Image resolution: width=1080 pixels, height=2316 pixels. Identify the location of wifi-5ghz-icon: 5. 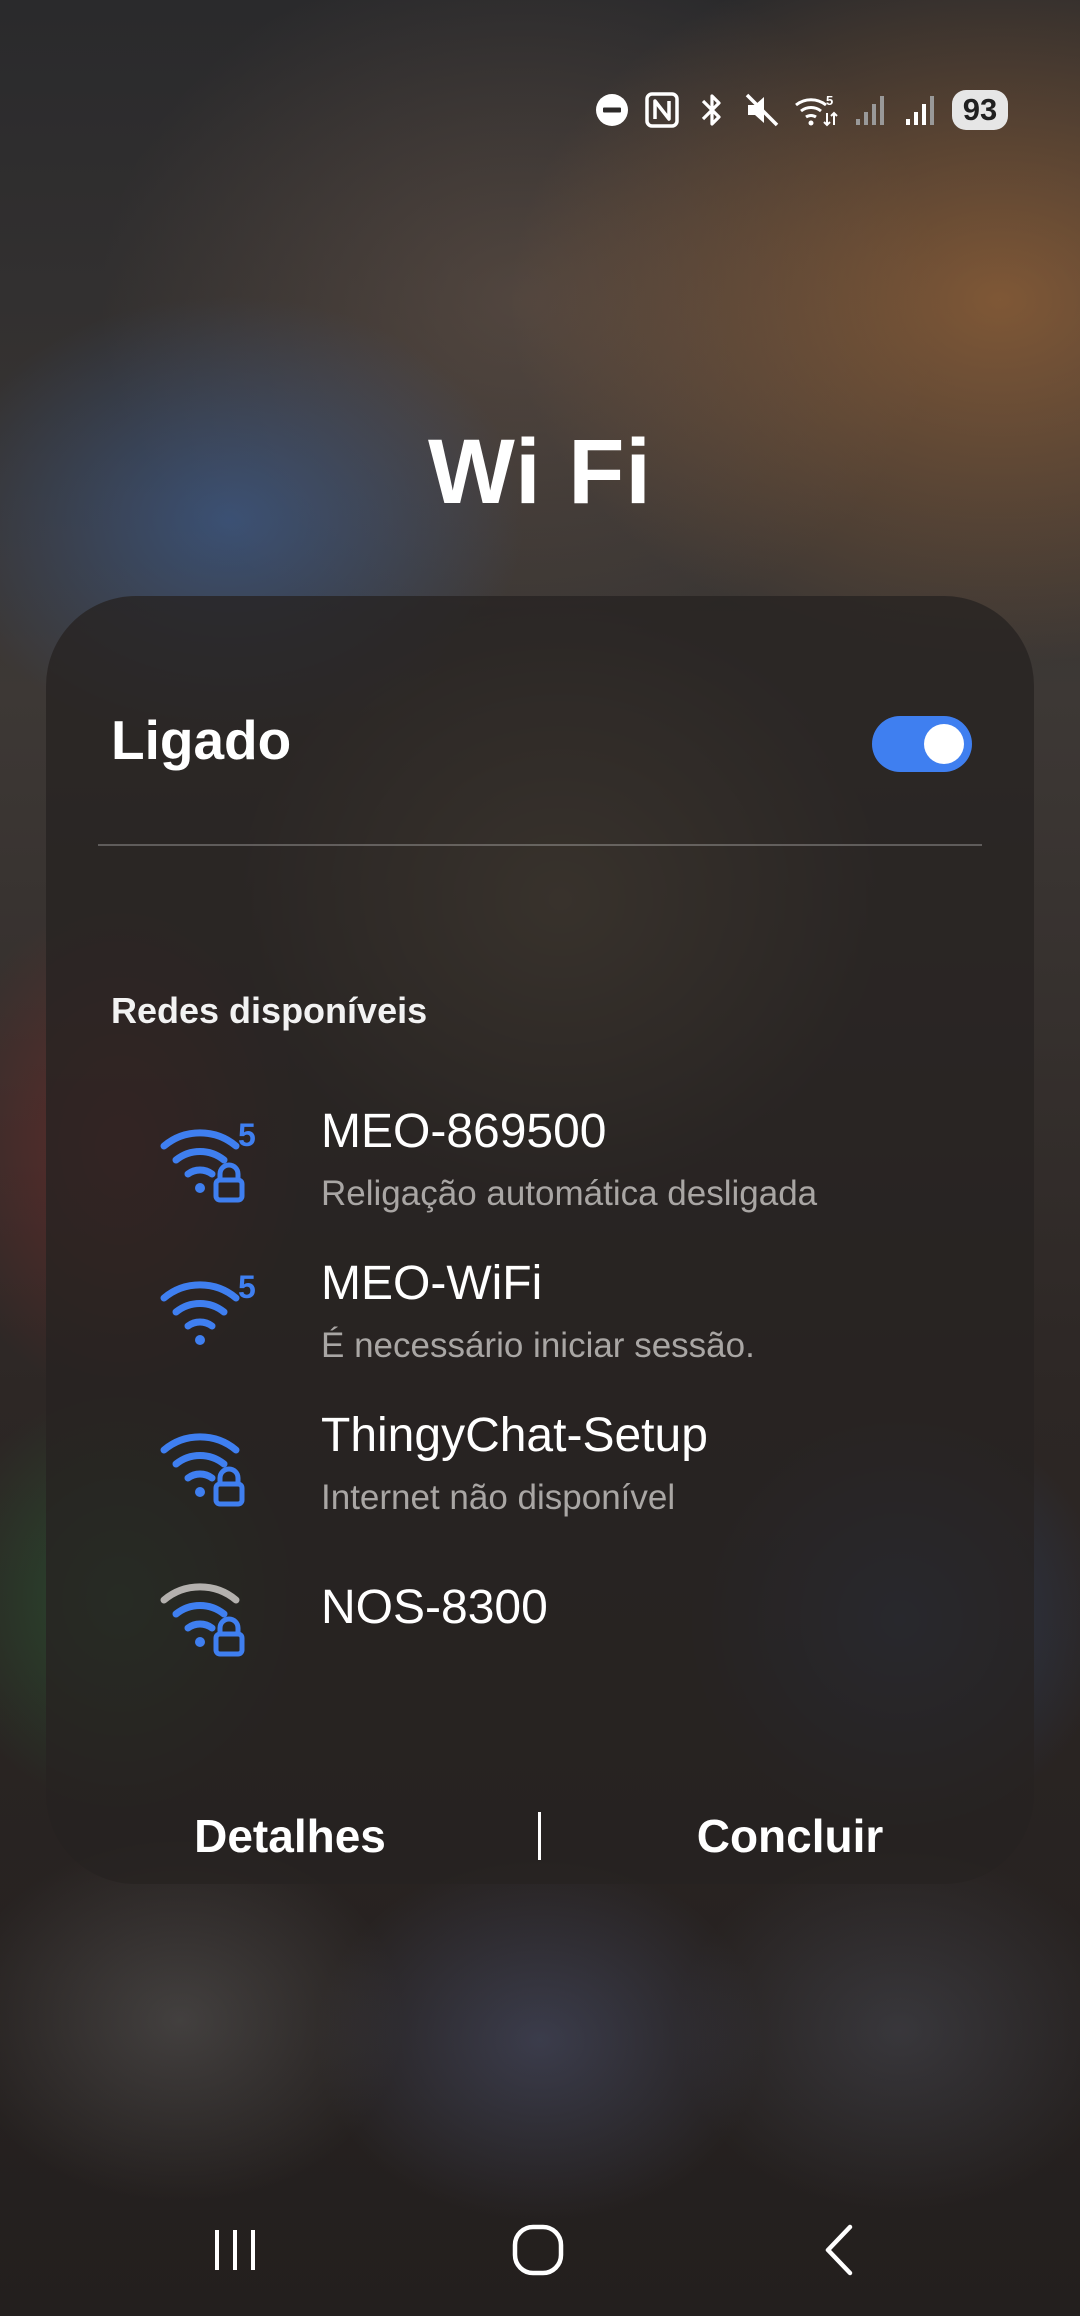
(208, 1307).